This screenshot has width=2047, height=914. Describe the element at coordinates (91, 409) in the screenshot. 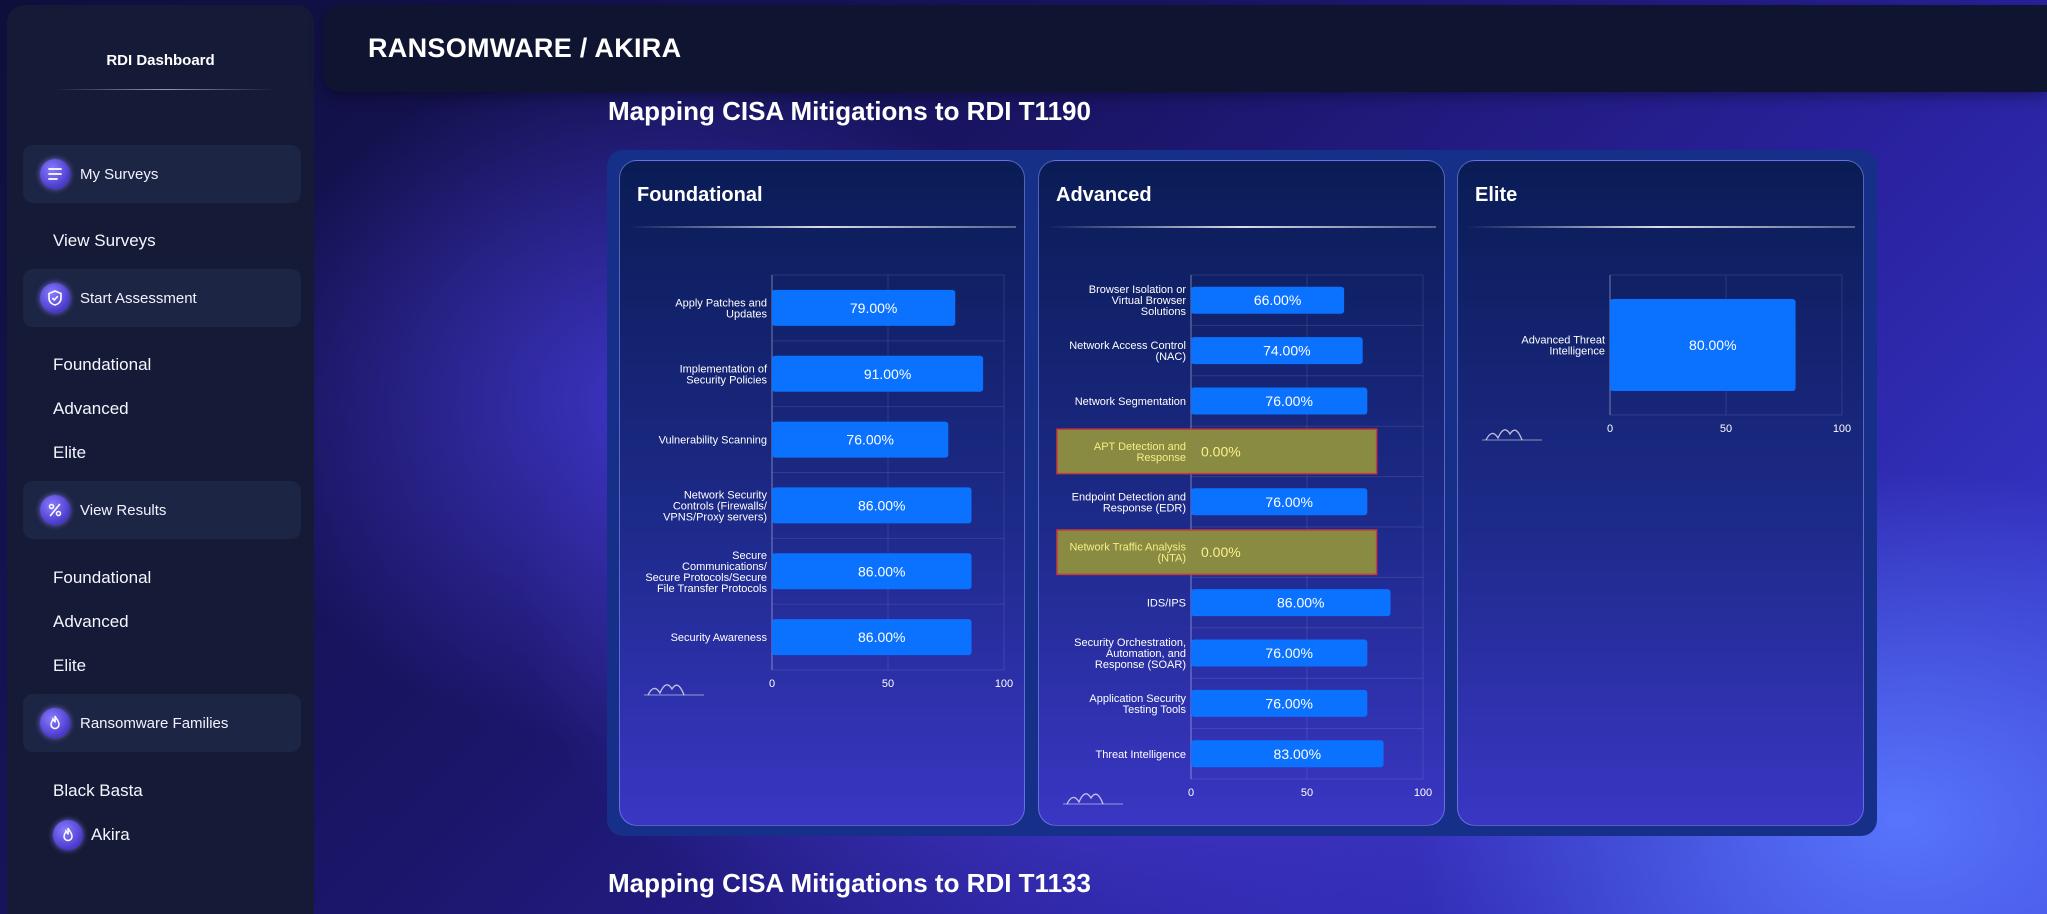

I see `nav-assessment-advanced: Advanced` at that location.